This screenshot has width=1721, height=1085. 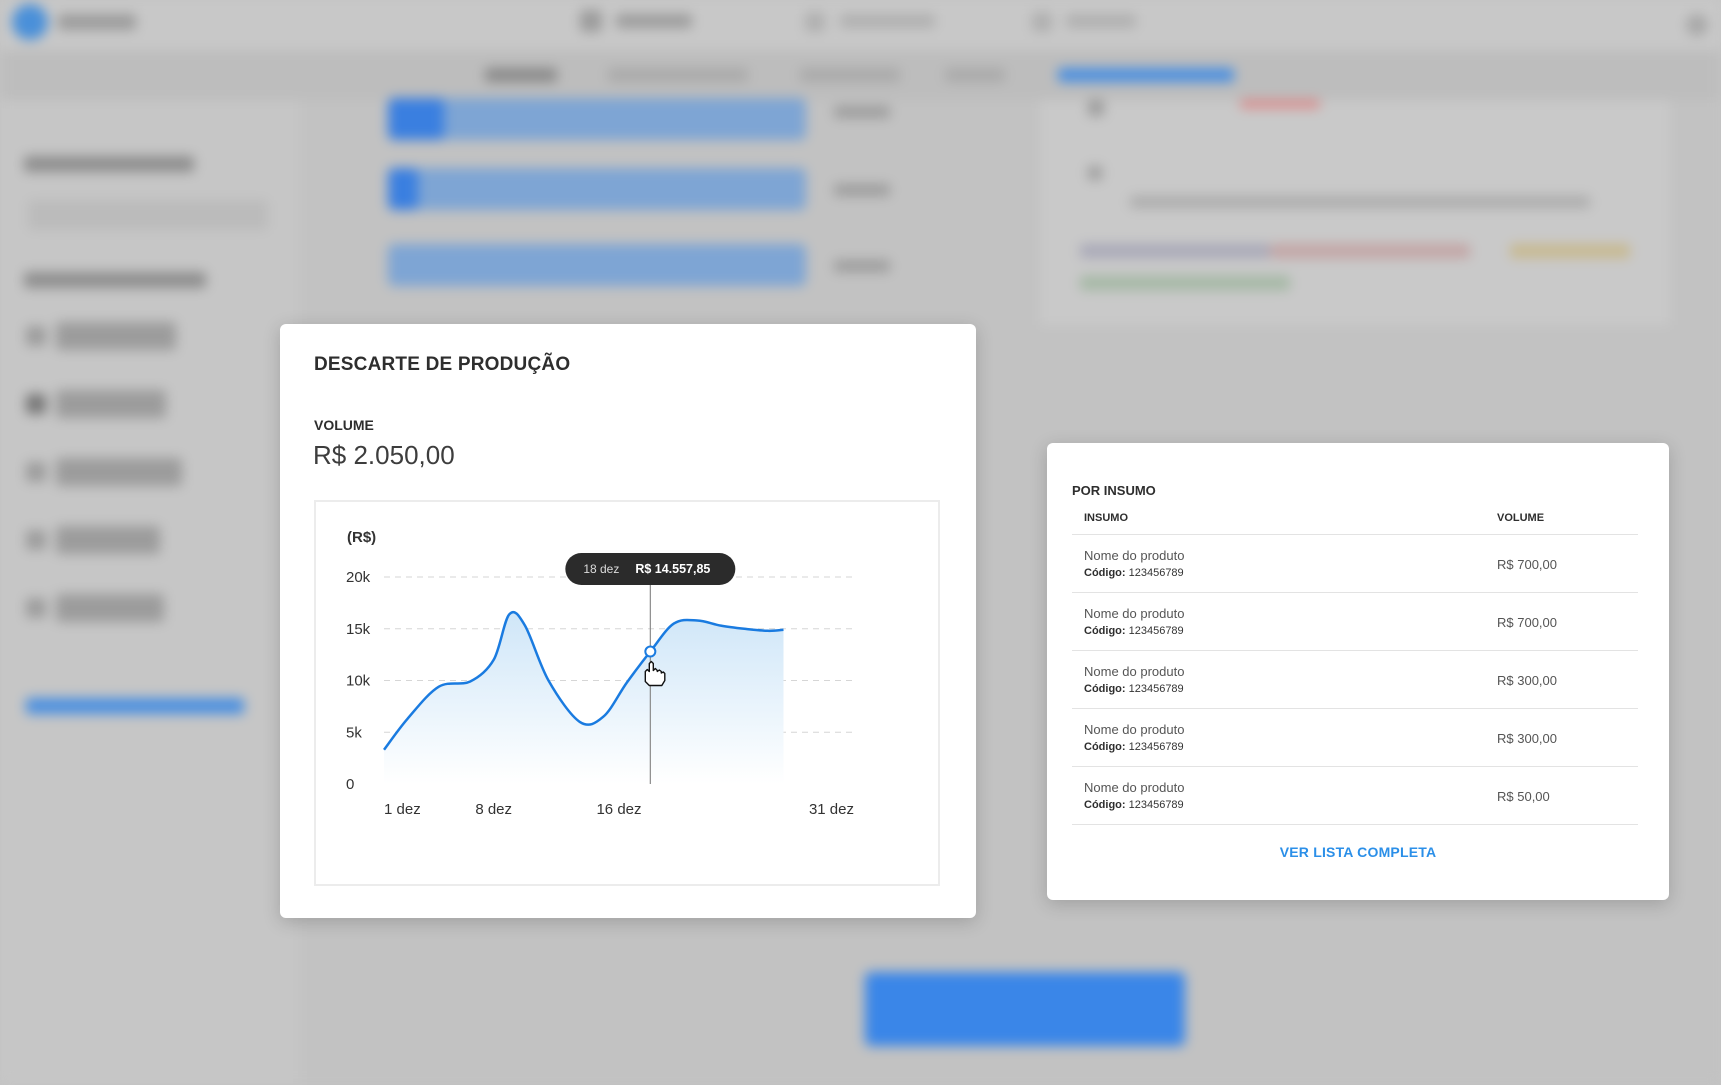 What do you see at coordinates (358, 629) in the screenshot?
I see `y-tick-label: 15k` at bounding box center [358, 629].